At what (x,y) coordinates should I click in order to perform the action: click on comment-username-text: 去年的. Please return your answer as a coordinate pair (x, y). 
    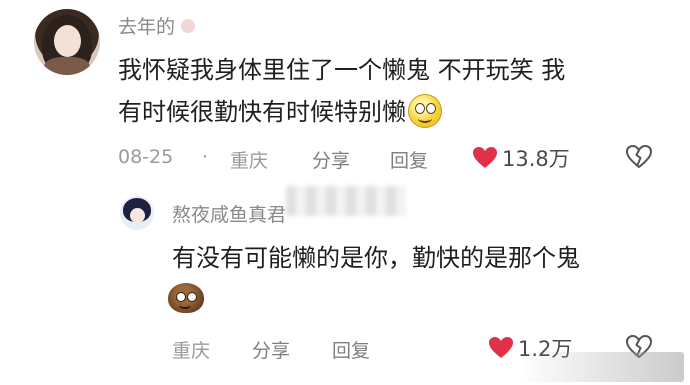
    Looking at the image, I should click on (146, 27).